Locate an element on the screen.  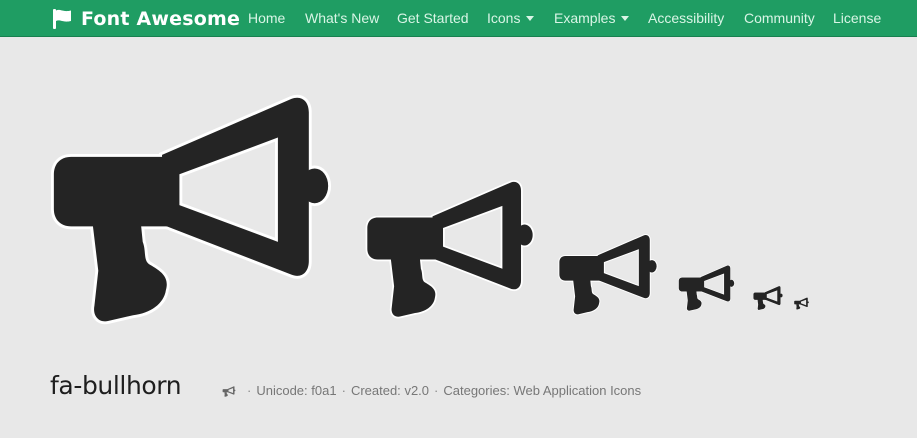
nav-icons-label: Icons is located at coordinates (504, 18).